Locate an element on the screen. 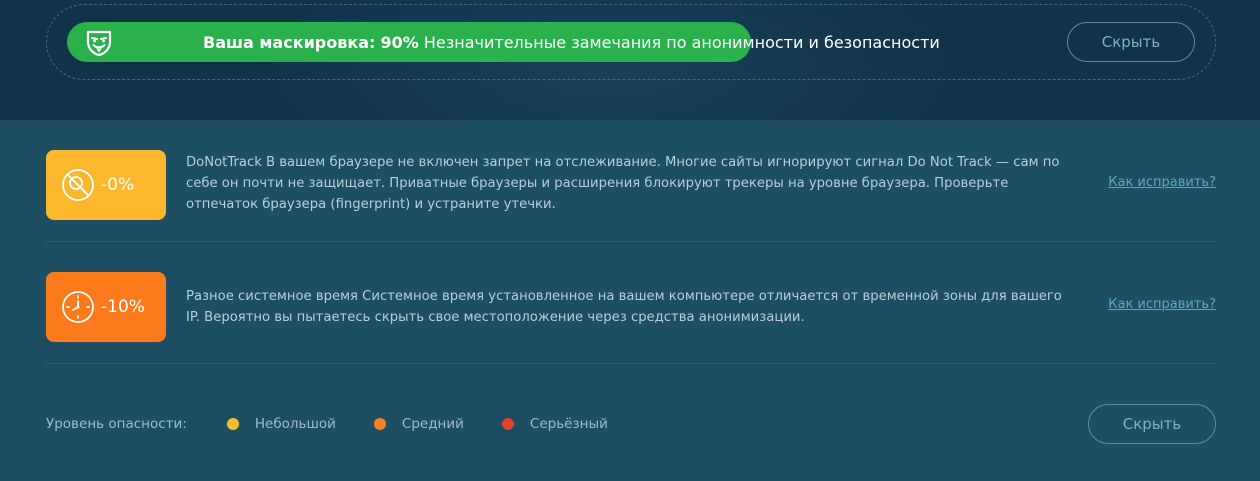  legend-item-label: Средний is located at coordinates (432, 424).